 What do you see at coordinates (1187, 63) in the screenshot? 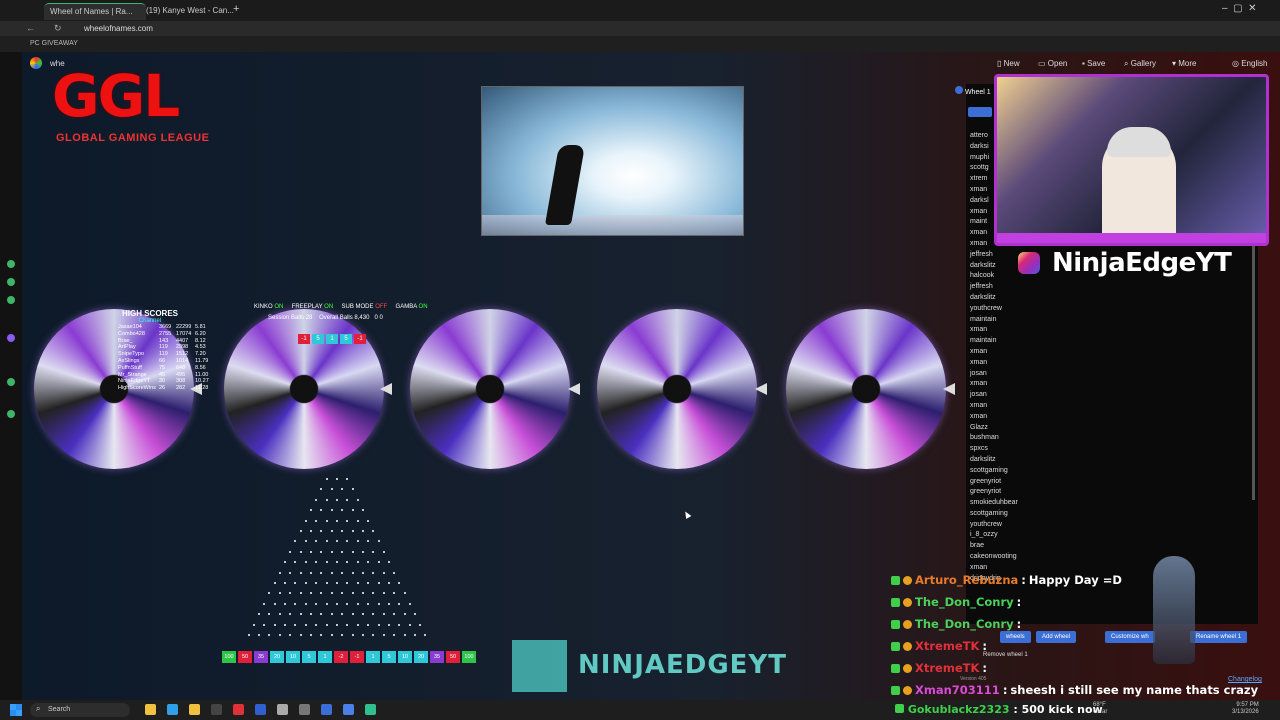
I see `menu-label: More` at bounding box center [1187, 63].